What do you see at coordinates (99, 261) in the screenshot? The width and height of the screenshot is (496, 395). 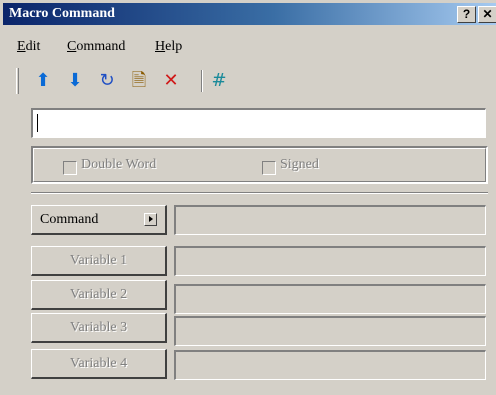 I see `variable-1-button: Variable 1` at bounding box center [99, 261].